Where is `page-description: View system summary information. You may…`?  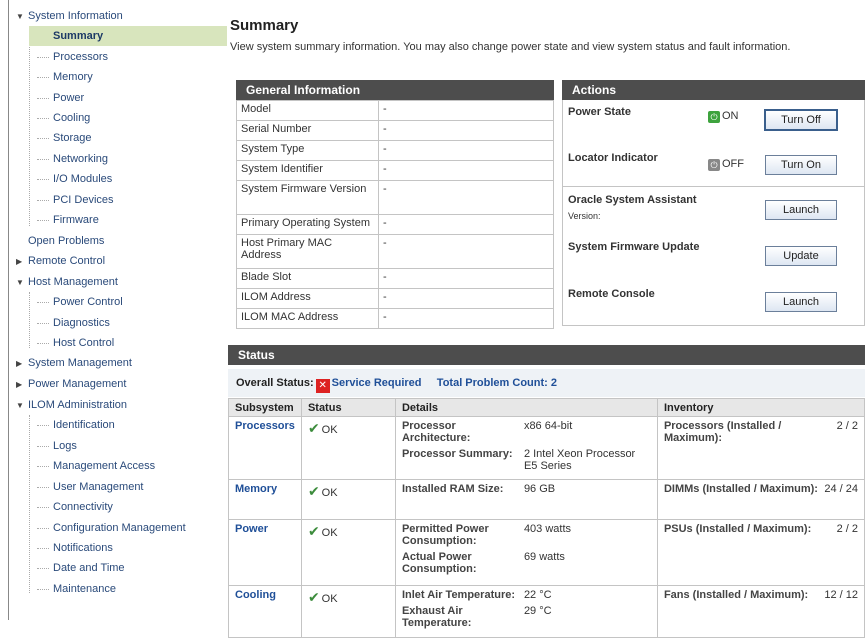 page-description: View system summary information. You may… is located at coordinates (510, 47).